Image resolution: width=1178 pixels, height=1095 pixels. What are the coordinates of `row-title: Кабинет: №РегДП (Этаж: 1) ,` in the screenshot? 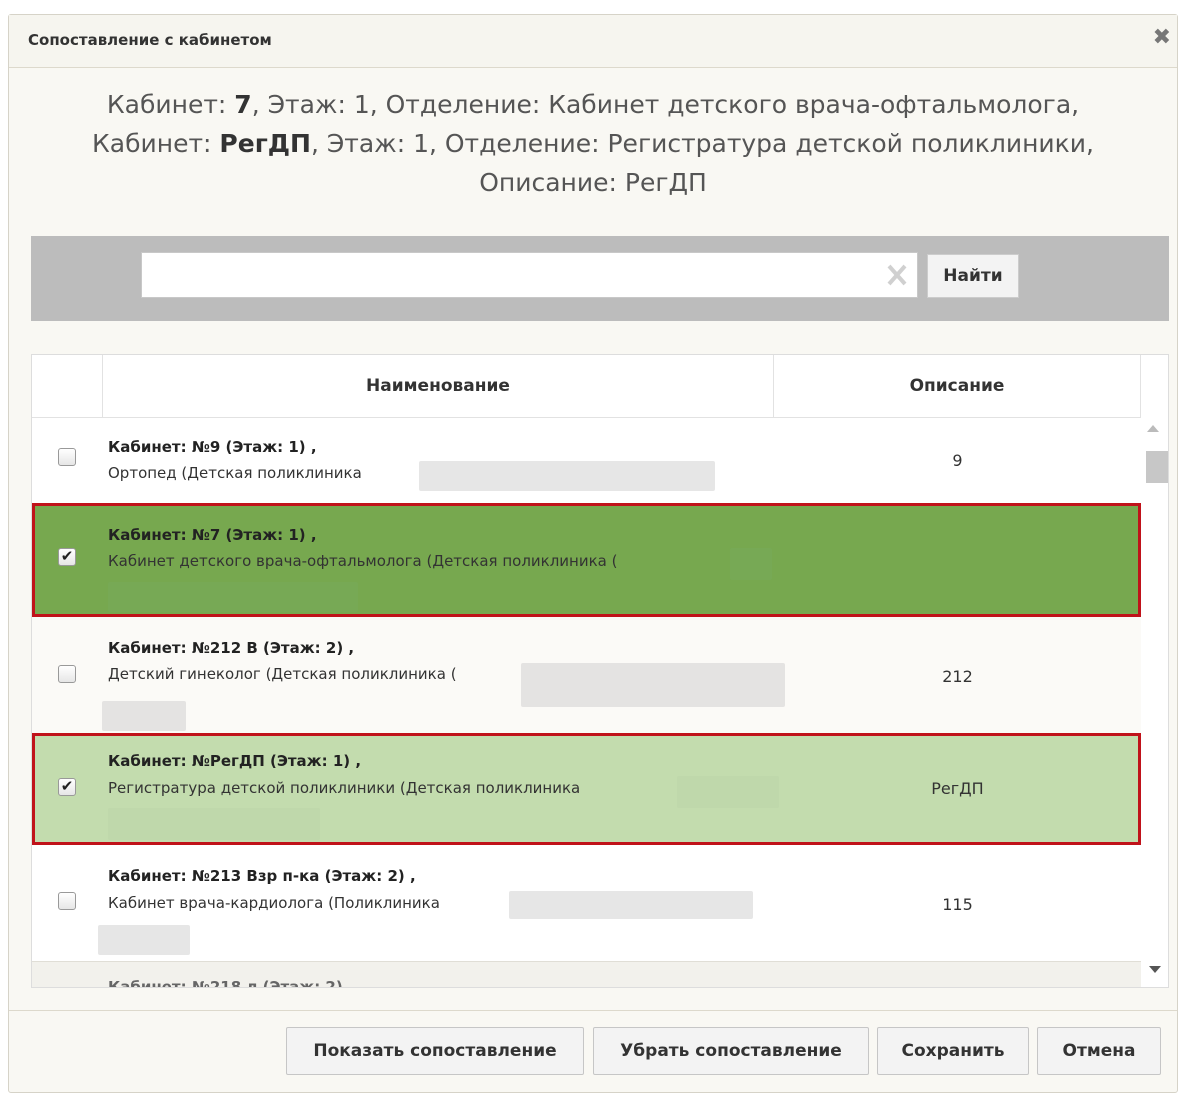 It's located at (235, 761).